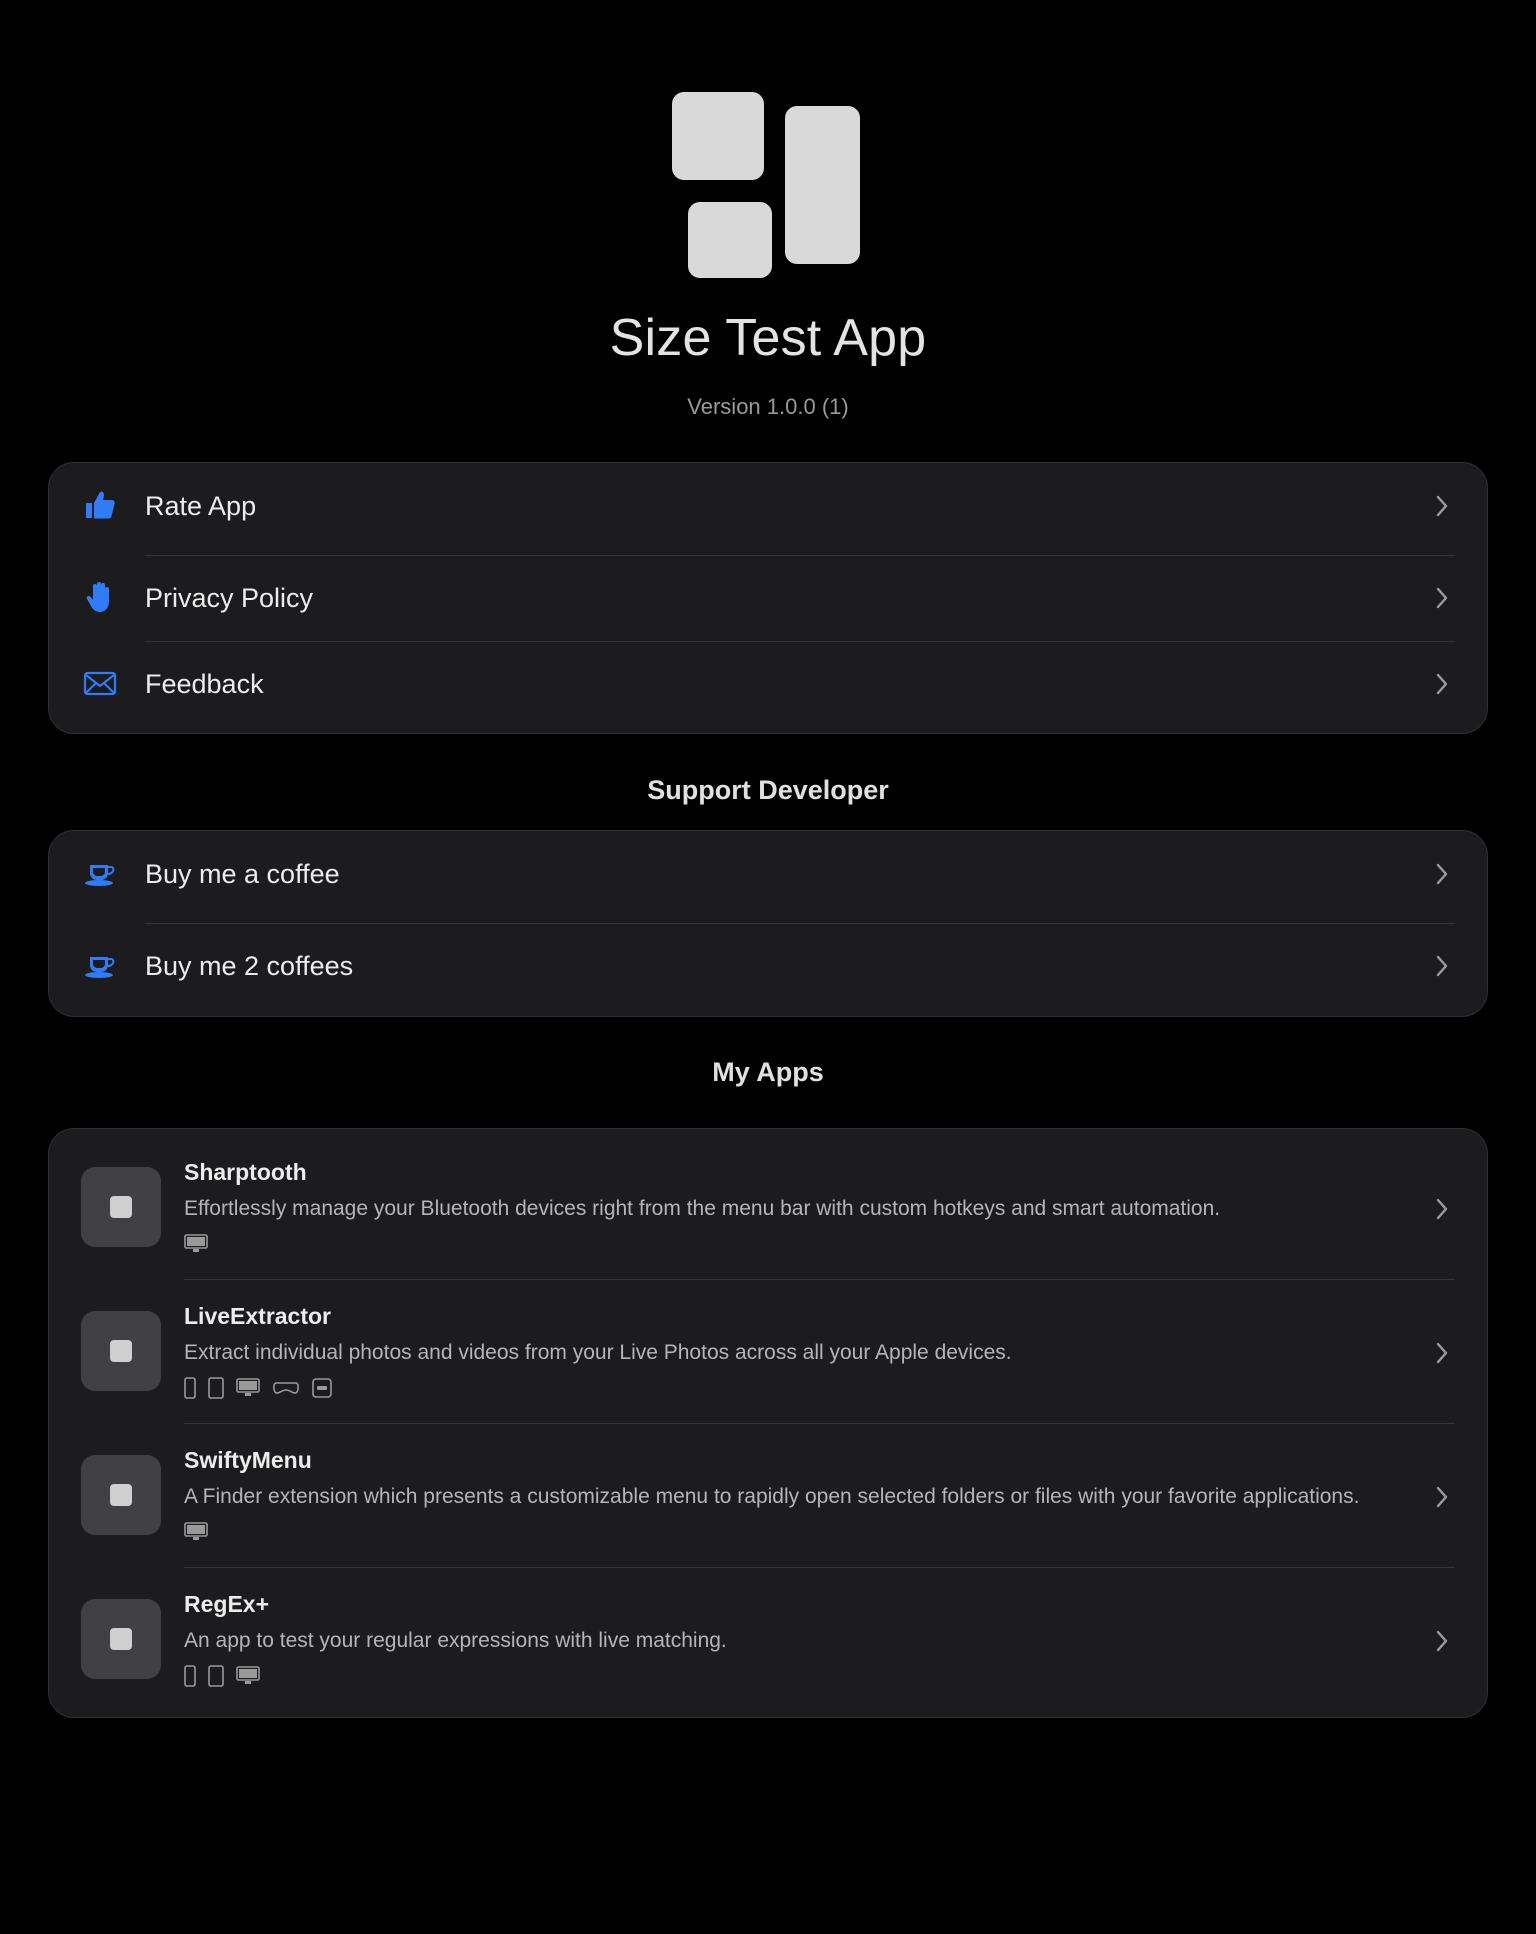  Describe the element at coordinates (768, 790) in the screenshot. I see `support-section-title: Support Developer` at that location.